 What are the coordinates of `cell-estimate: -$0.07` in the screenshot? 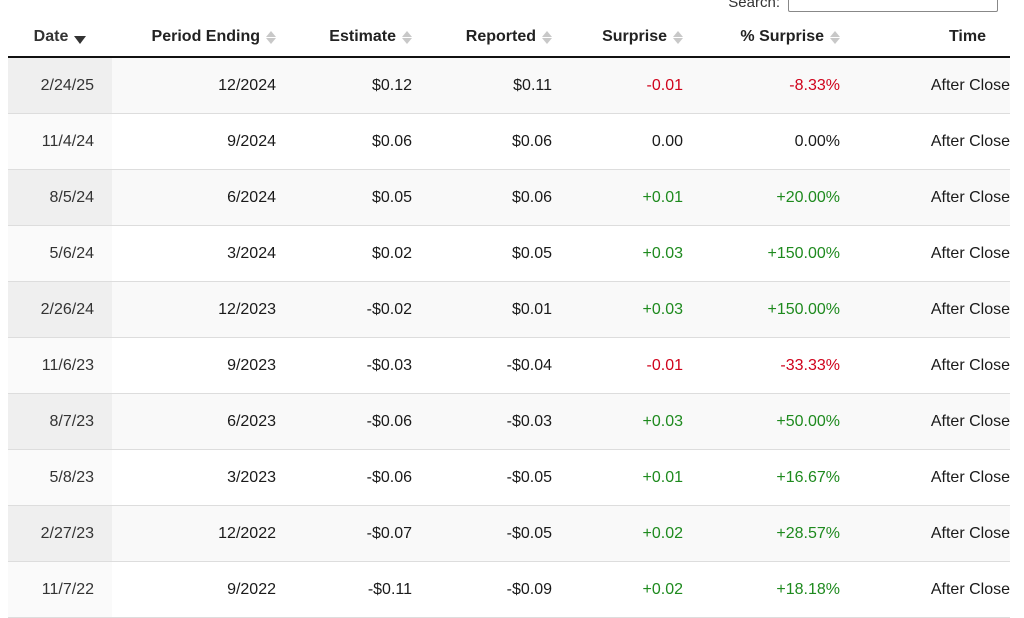 It's located at (362, 533).